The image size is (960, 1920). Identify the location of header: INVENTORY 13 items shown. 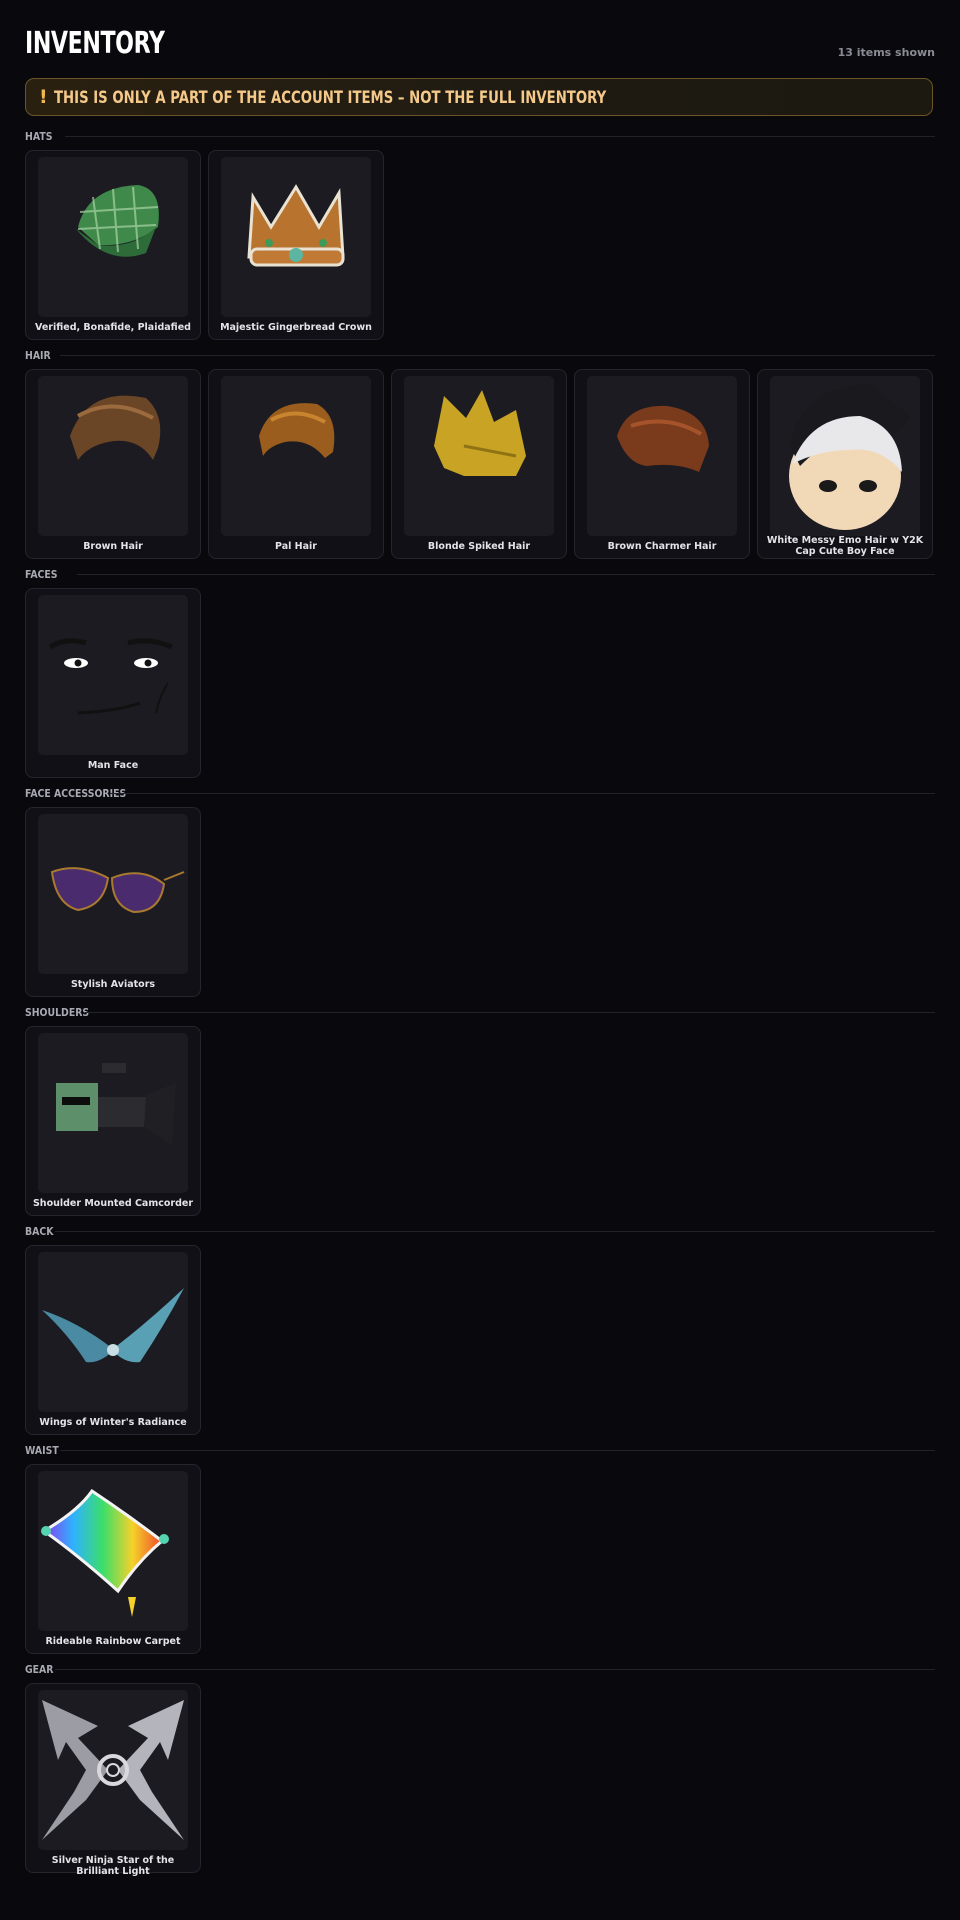
(480, 40).